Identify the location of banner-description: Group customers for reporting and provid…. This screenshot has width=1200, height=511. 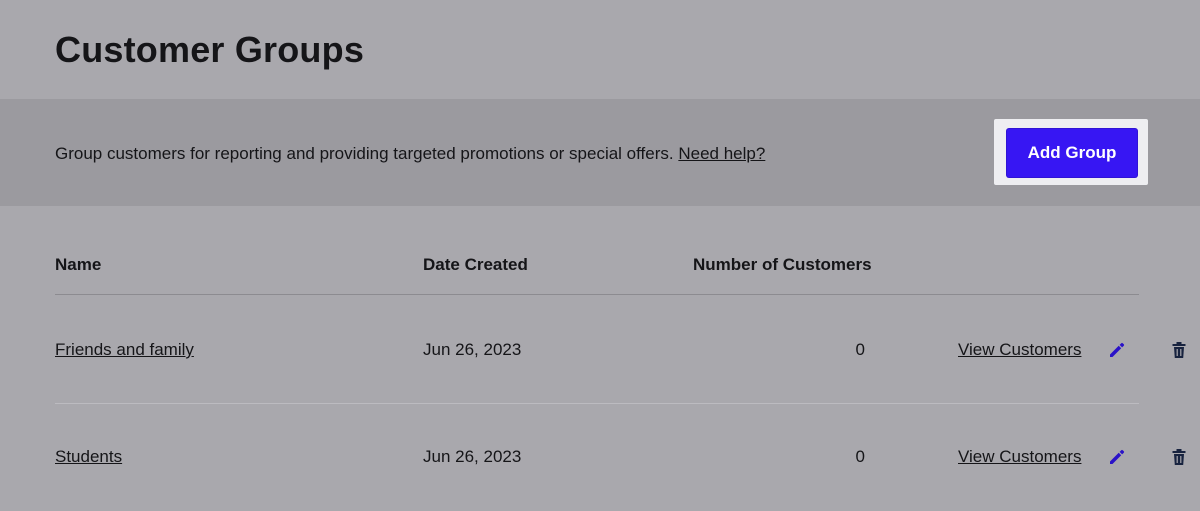
(364, 153).